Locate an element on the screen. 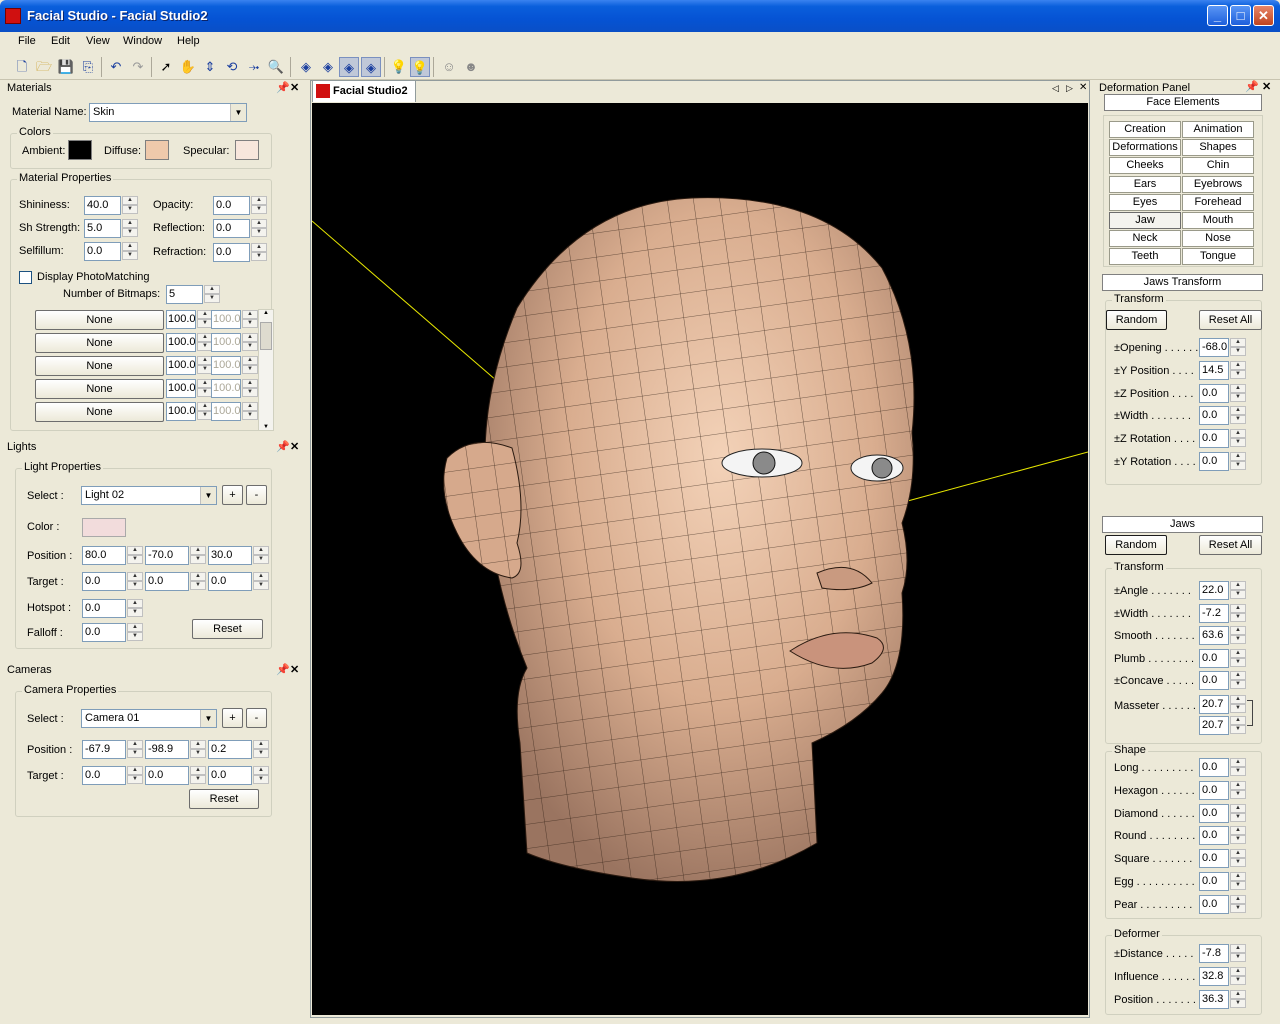 Image resolution: width=1280 pixels, height=1024 pixels. falloff-spinner: ▲ ▼ is located at coordinates (135, 632).